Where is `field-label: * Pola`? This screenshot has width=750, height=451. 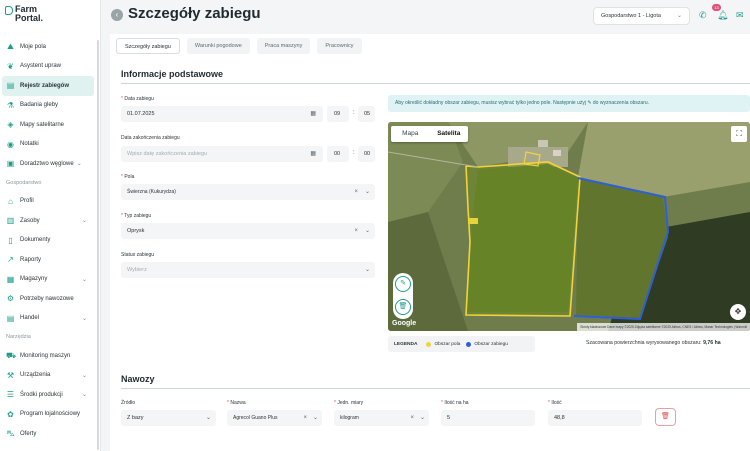 field-label: * Pola is located at coordinates (128, 177).